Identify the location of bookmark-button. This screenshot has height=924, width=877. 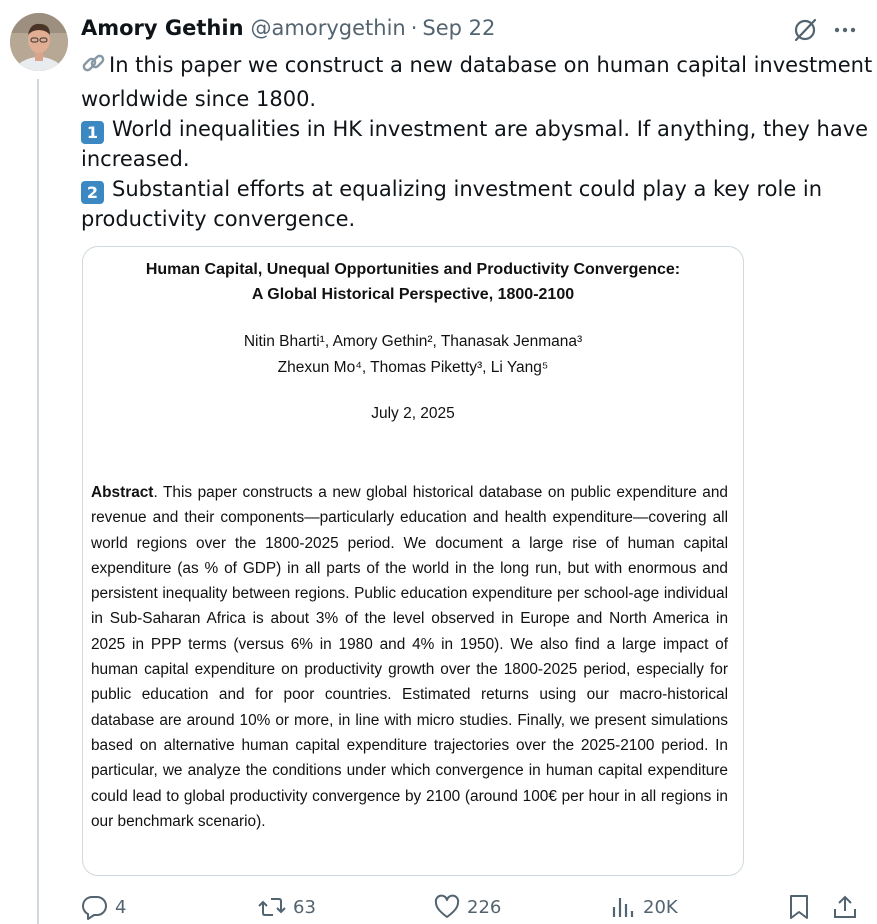
(799, 907).